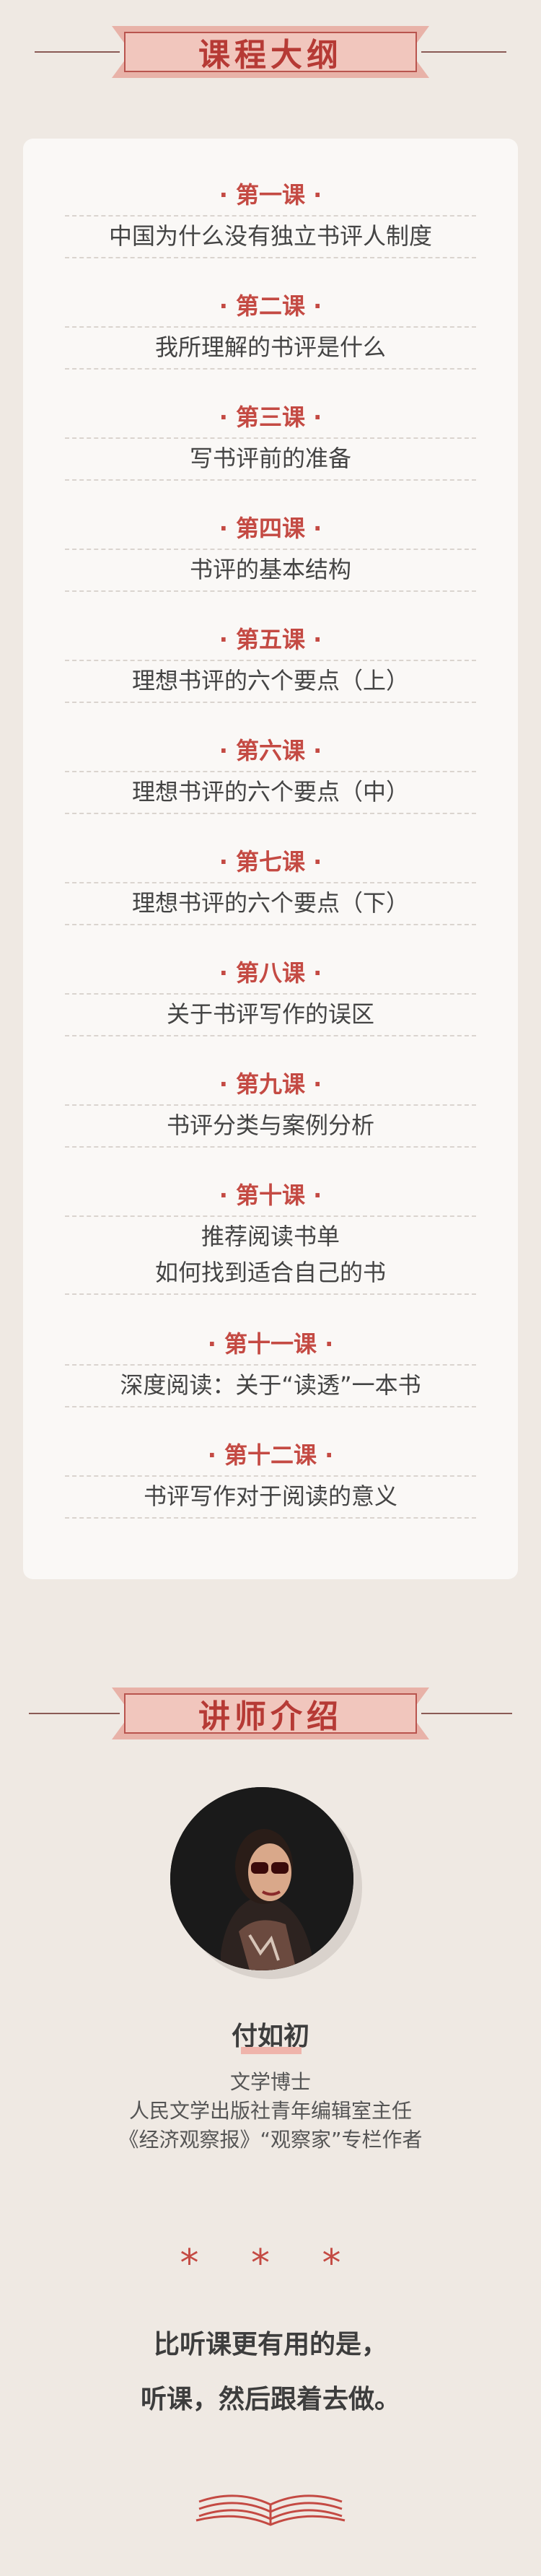  Describe the element at coordinates (270, 458) in the screenshot. I see `lesson-title: 写书评前的准备` at that location.